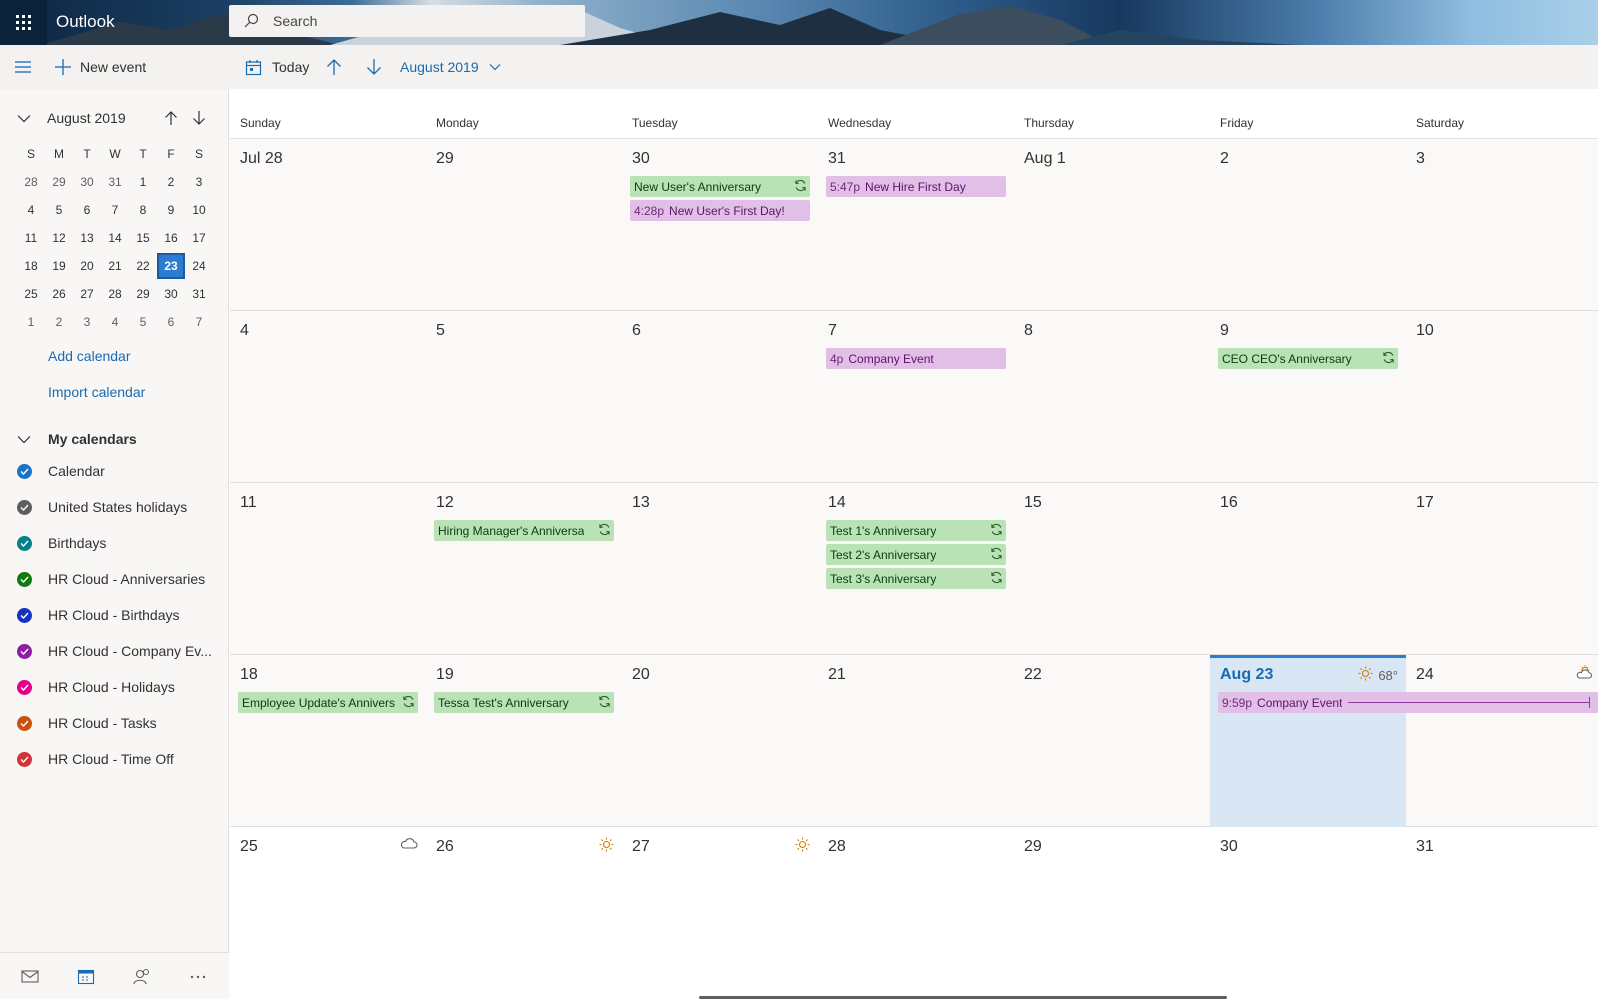  I want to click on mini-calendar-day: 27, so click(87, 294).